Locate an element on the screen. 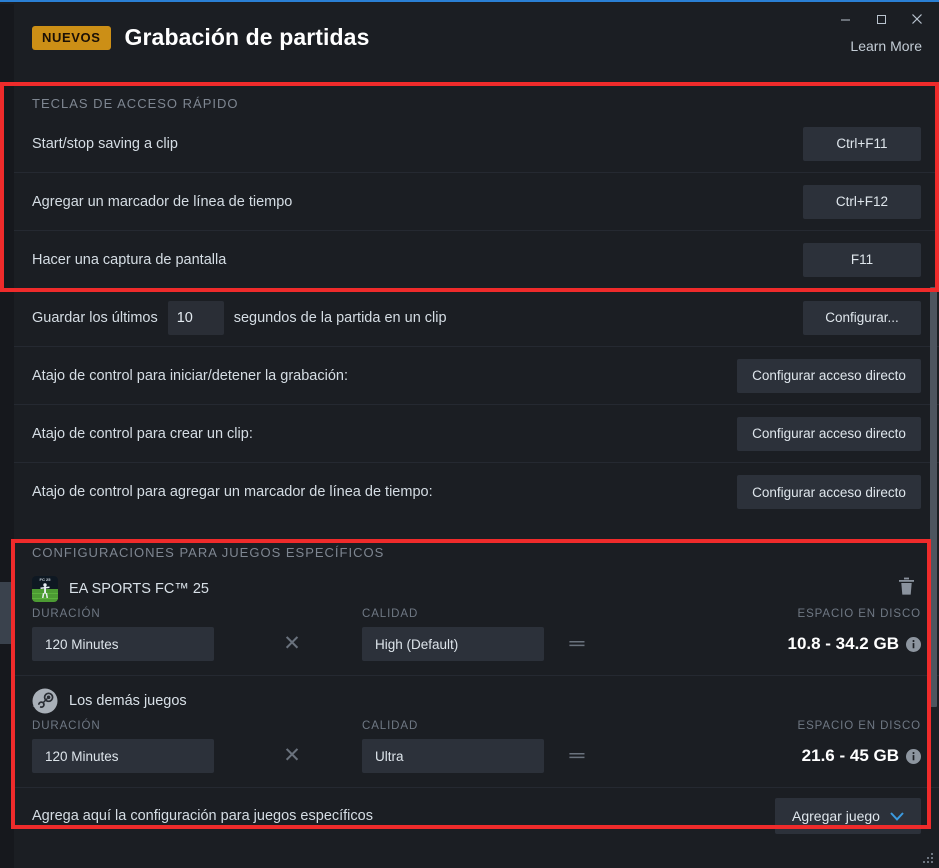 This screenshot has height=868, width=939. configure-shortcut-button-start-stop: Configurar acceso directo is located at coordinates (829, 375).